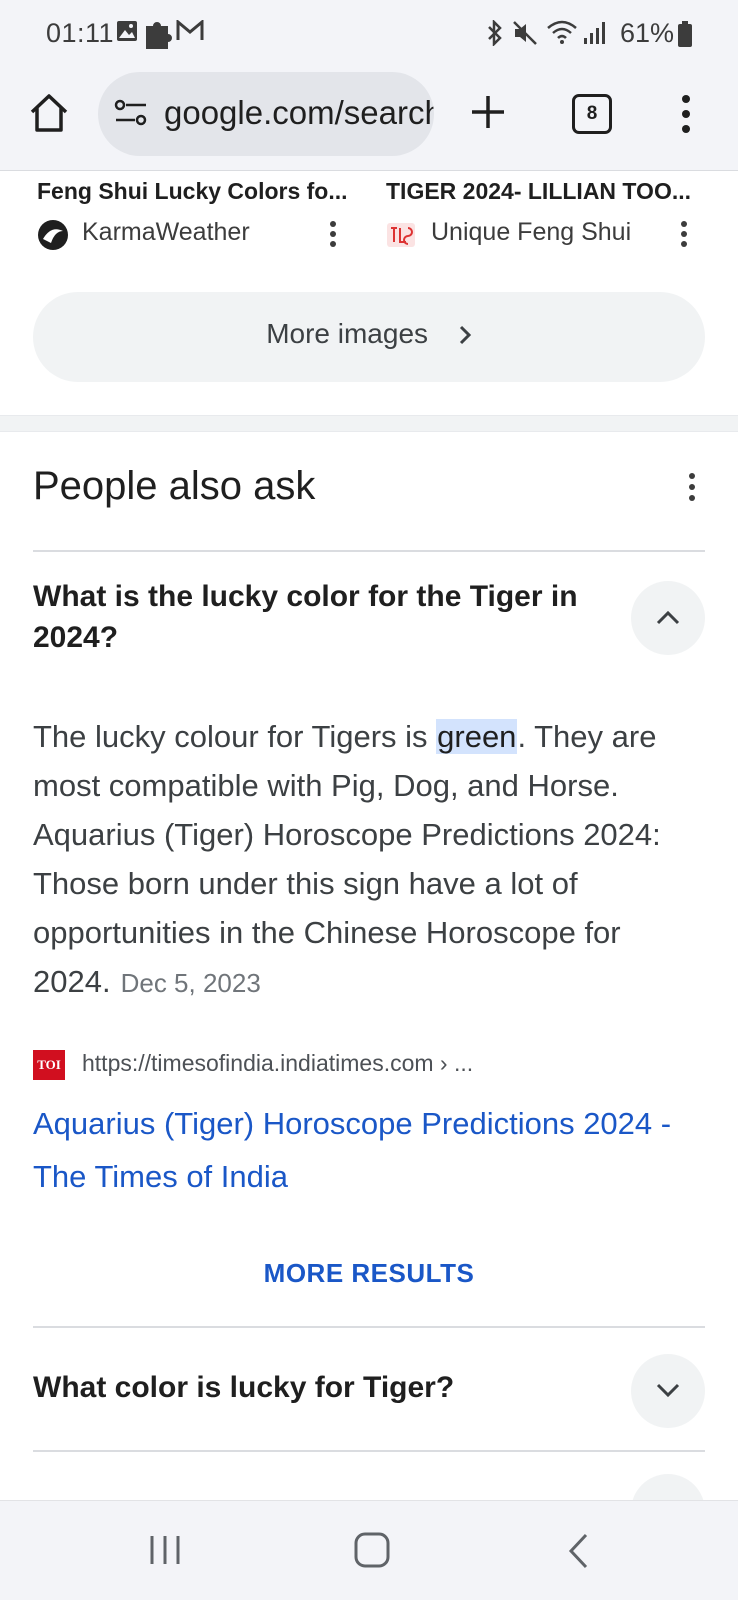 Image resolution: width=738 pixels, height=1600 pixels. What do you see at coordinates (578, 1551) in the screenshot?
I see `back-icon` at bounding box center [578, 1551].